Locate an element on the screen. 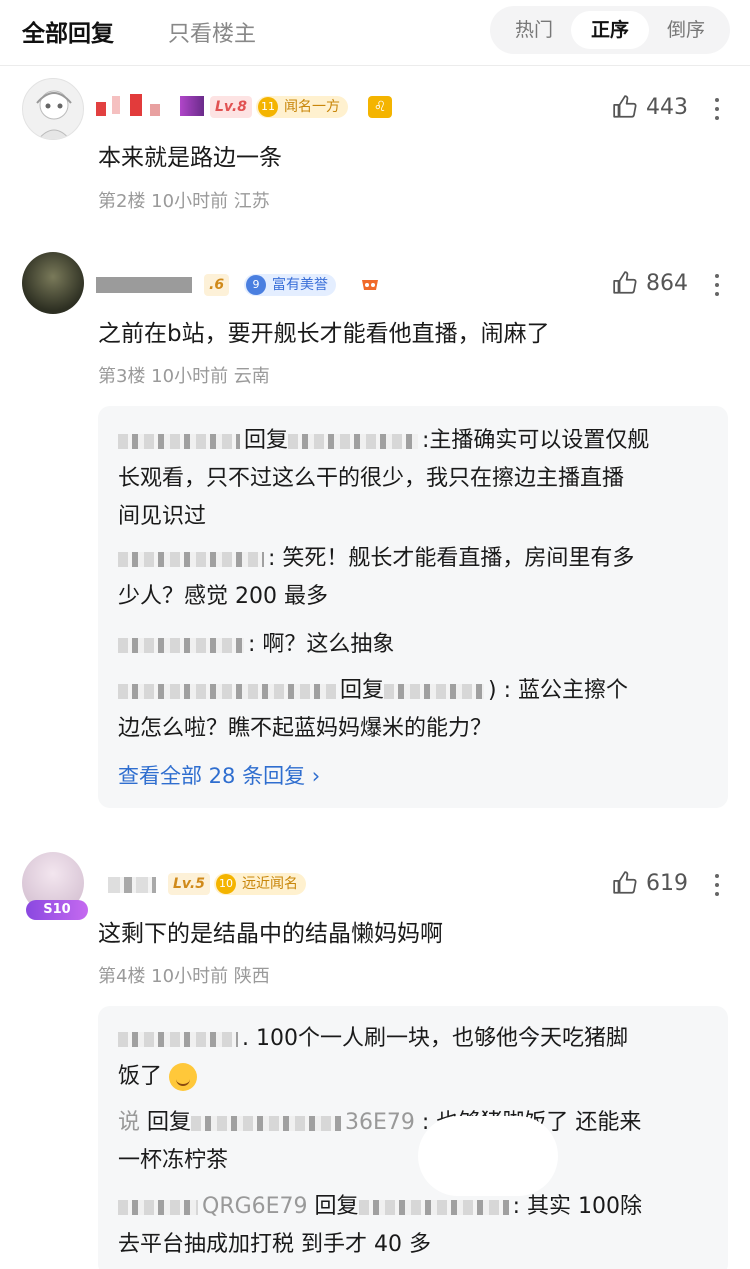 The image size is (750, 1269). avatar-badge: S10 is located at coordinates (57, 910).